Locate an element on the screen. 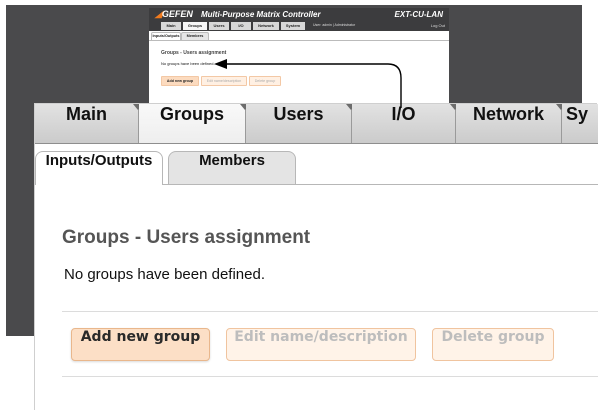 The image size is (598, 411). mini-tab-system: System is located at coordinates (293, 26).